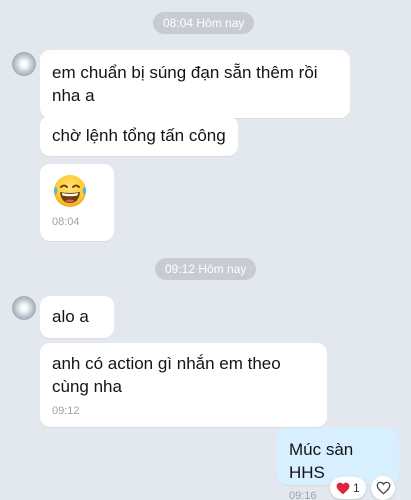  Describe the element at coordinates (356, 488) in the screenshot. I see `reaction-count: 1` at that location.